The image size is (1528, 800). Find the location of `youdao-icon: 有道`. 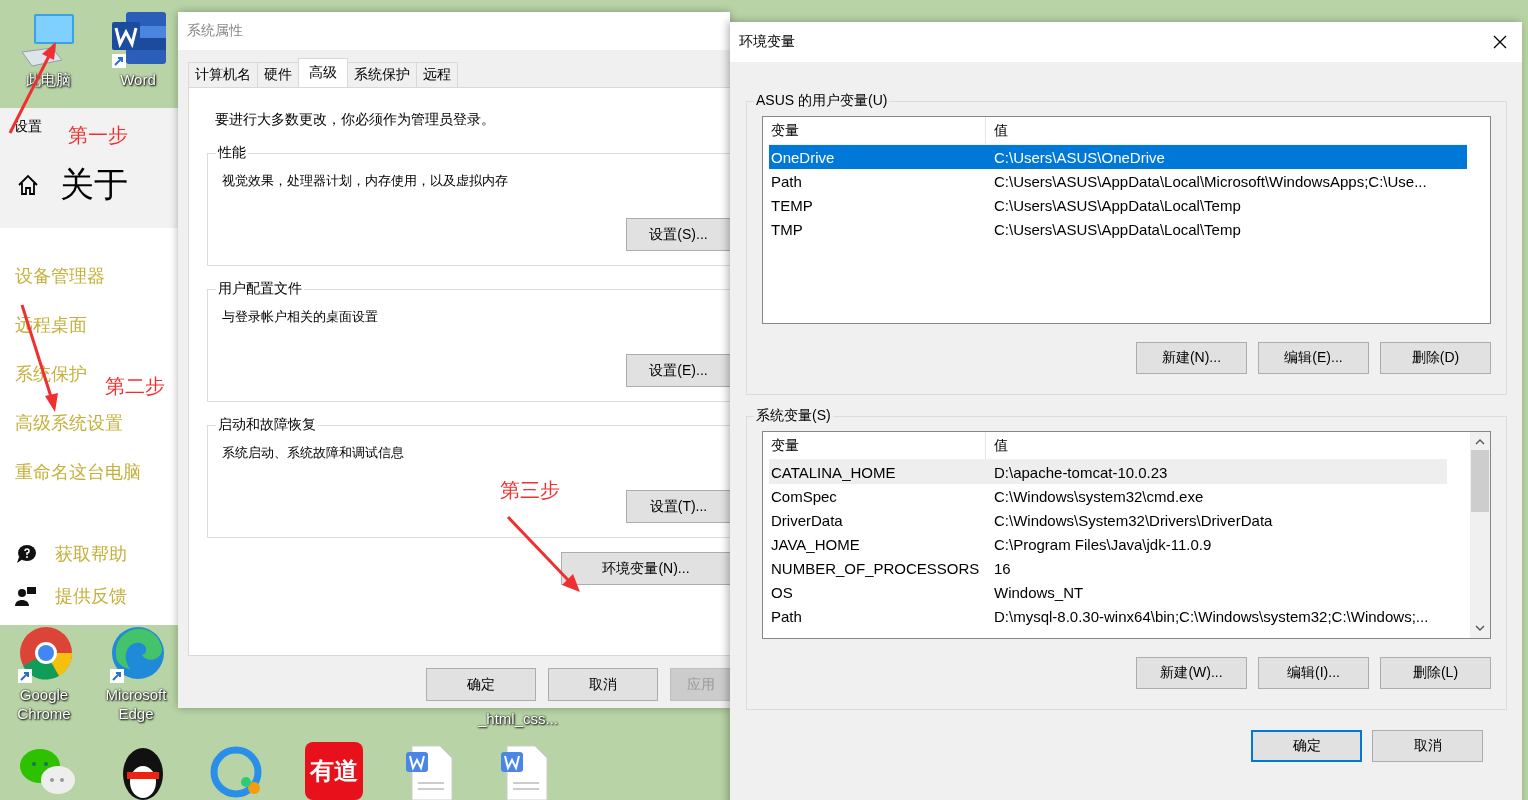

youdao-icon: 有道 is located at coordinates (334, 771).